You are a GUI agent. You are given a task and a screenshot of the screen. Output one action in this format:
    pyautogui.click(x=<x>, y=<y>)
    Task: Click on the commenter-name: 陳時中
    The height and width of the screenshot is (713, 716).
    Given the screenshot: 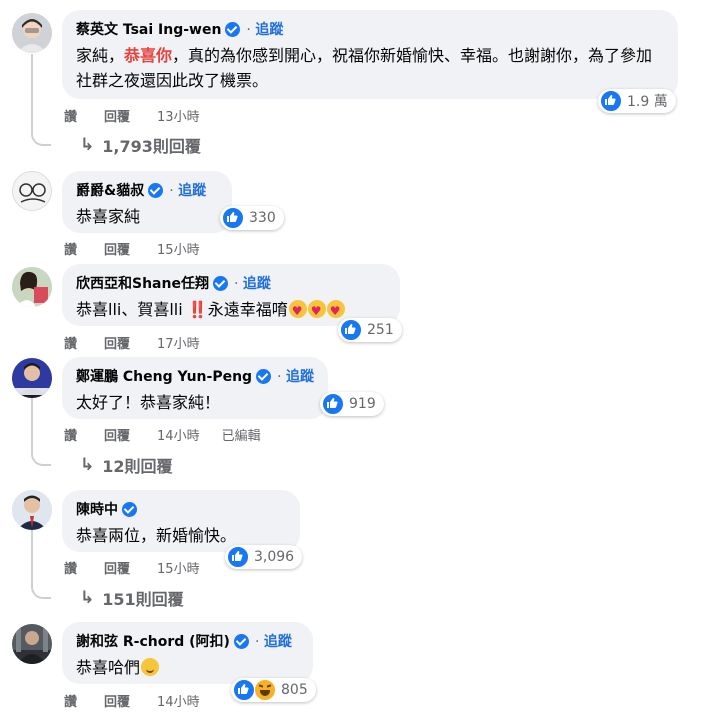 What is the action you would take?
    pyautogui.click(x=97, y=509)
    